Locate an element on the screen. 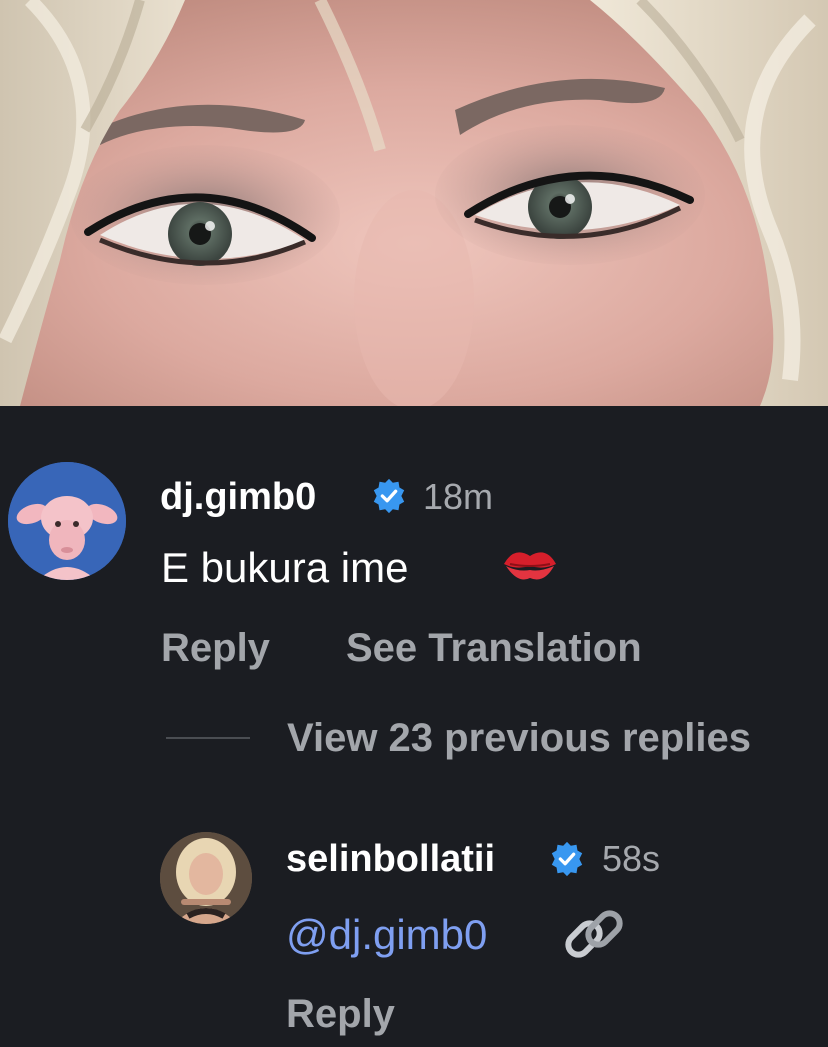 The image size is (828, 1047). comment-timestamp: 18m is located at coordinates (458, 496).